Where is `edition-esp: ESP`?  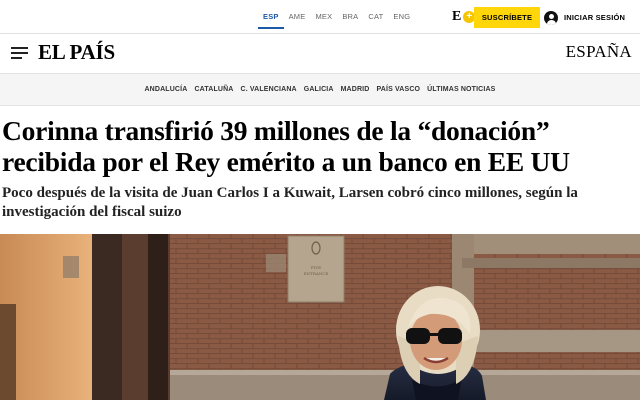 edition-esp: ESP is located at coordinates (271, 18).